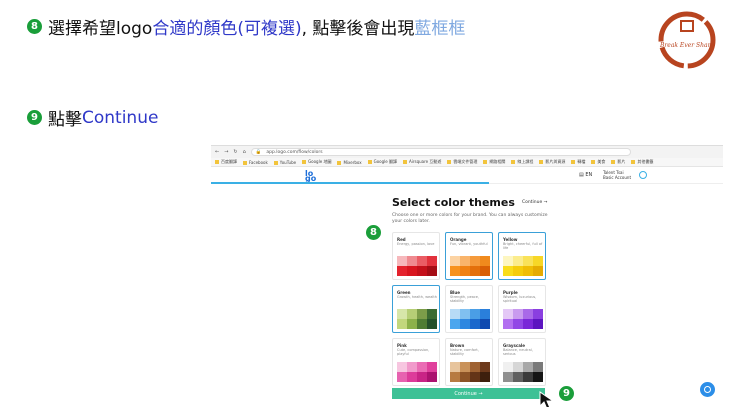 Image resolution: width=740 pixels, height=416 pixels. Describe the element at coordinates (235, 152) in the screenshot. I see `reload-icon: ↻` at that location.